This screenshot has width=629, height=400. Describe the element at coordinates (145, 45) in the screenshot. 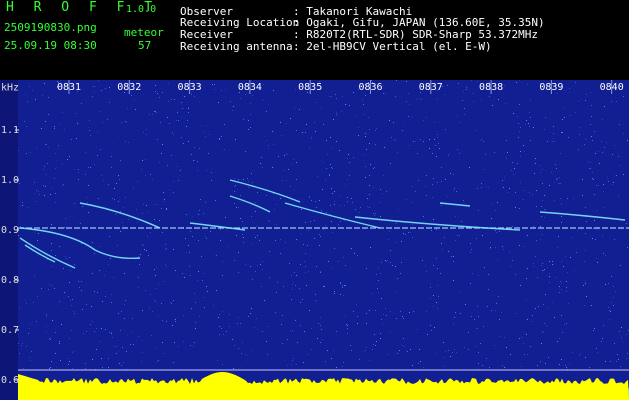

I see `meteor-count: 57` at that location.